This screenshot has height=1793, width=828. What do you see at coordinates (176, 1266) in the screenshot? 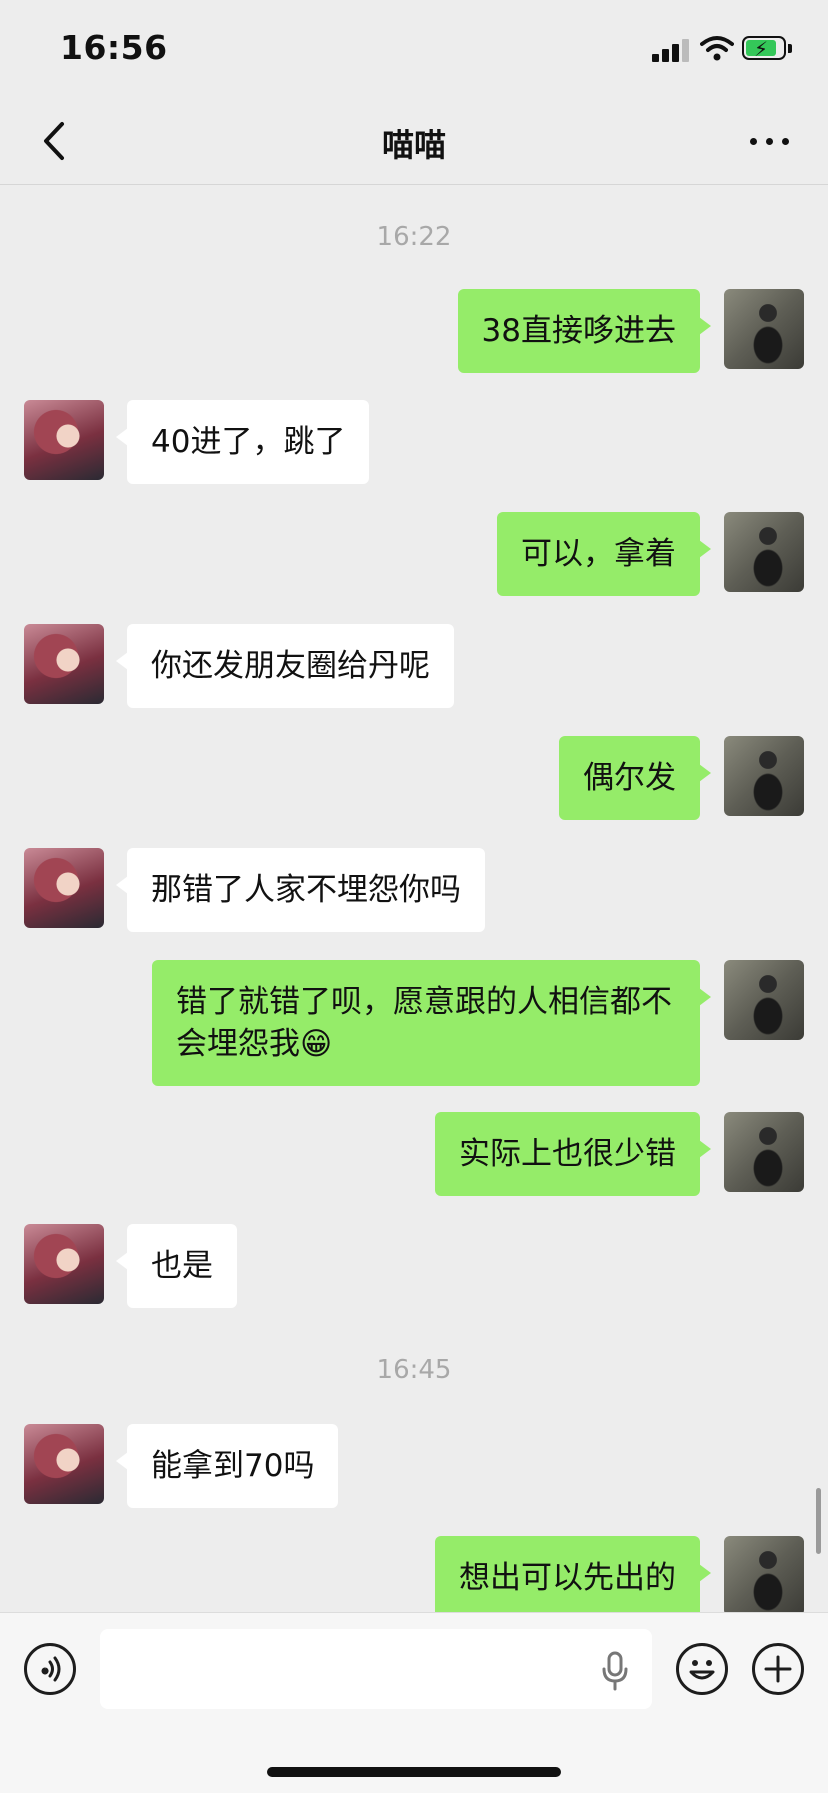
I see `message-bubble-incoming: 也是` at bounding box center [176, 1266].